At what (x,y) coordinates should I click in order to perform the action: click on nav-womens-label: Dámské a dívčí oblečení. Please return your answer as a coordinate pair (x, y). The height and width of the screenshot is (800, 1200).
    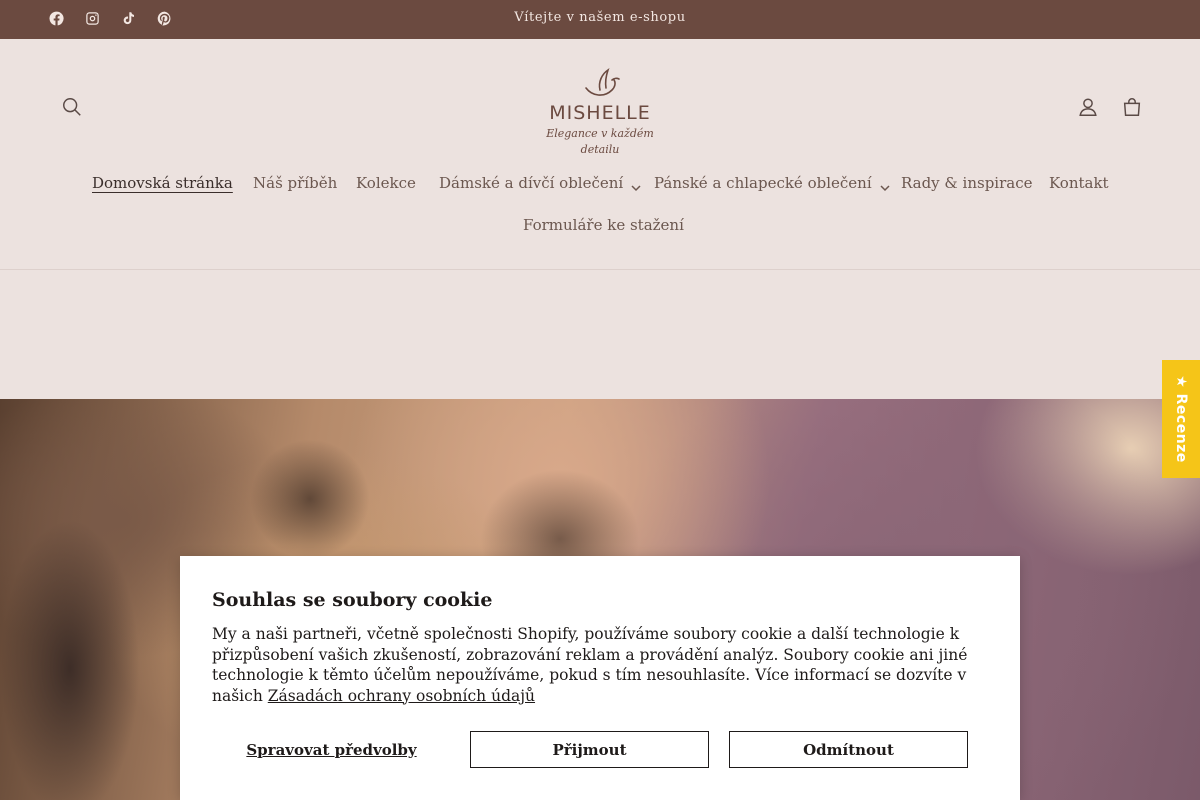
    Looking at the image, I should click on (531, 183).